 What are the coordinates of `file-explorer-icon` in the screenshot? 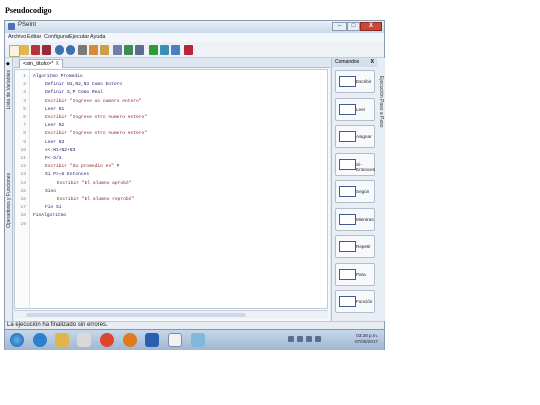 It's located at (62, 340).